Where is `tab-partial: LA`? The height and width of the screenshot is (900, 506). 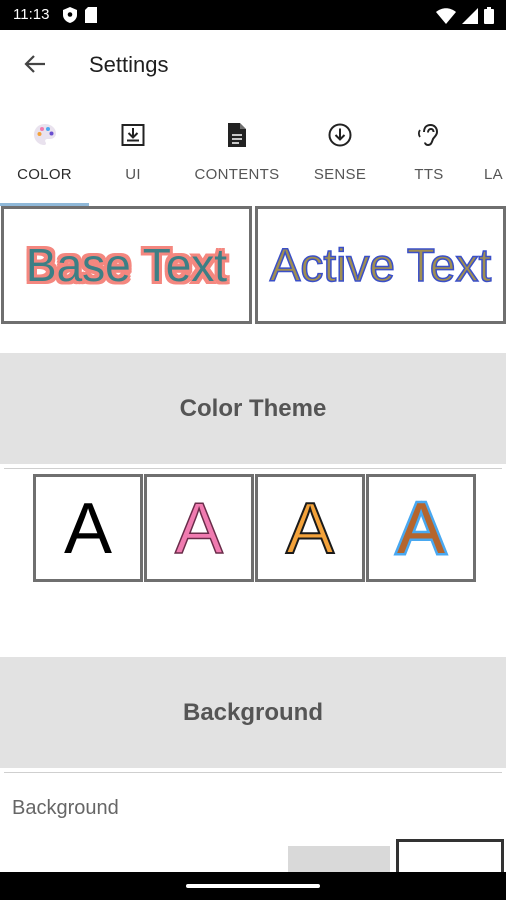
tab-partial: LA is located at coordinates (495, 154).